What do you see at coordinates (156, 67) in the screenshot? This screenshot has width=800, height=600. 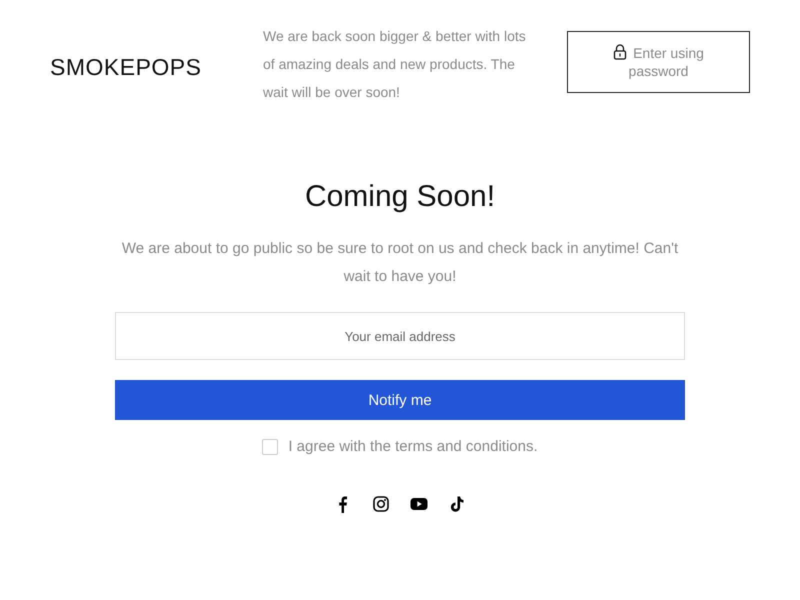 I see `site-logo: SMOKEPOPS` at bounding box center [156, 67].